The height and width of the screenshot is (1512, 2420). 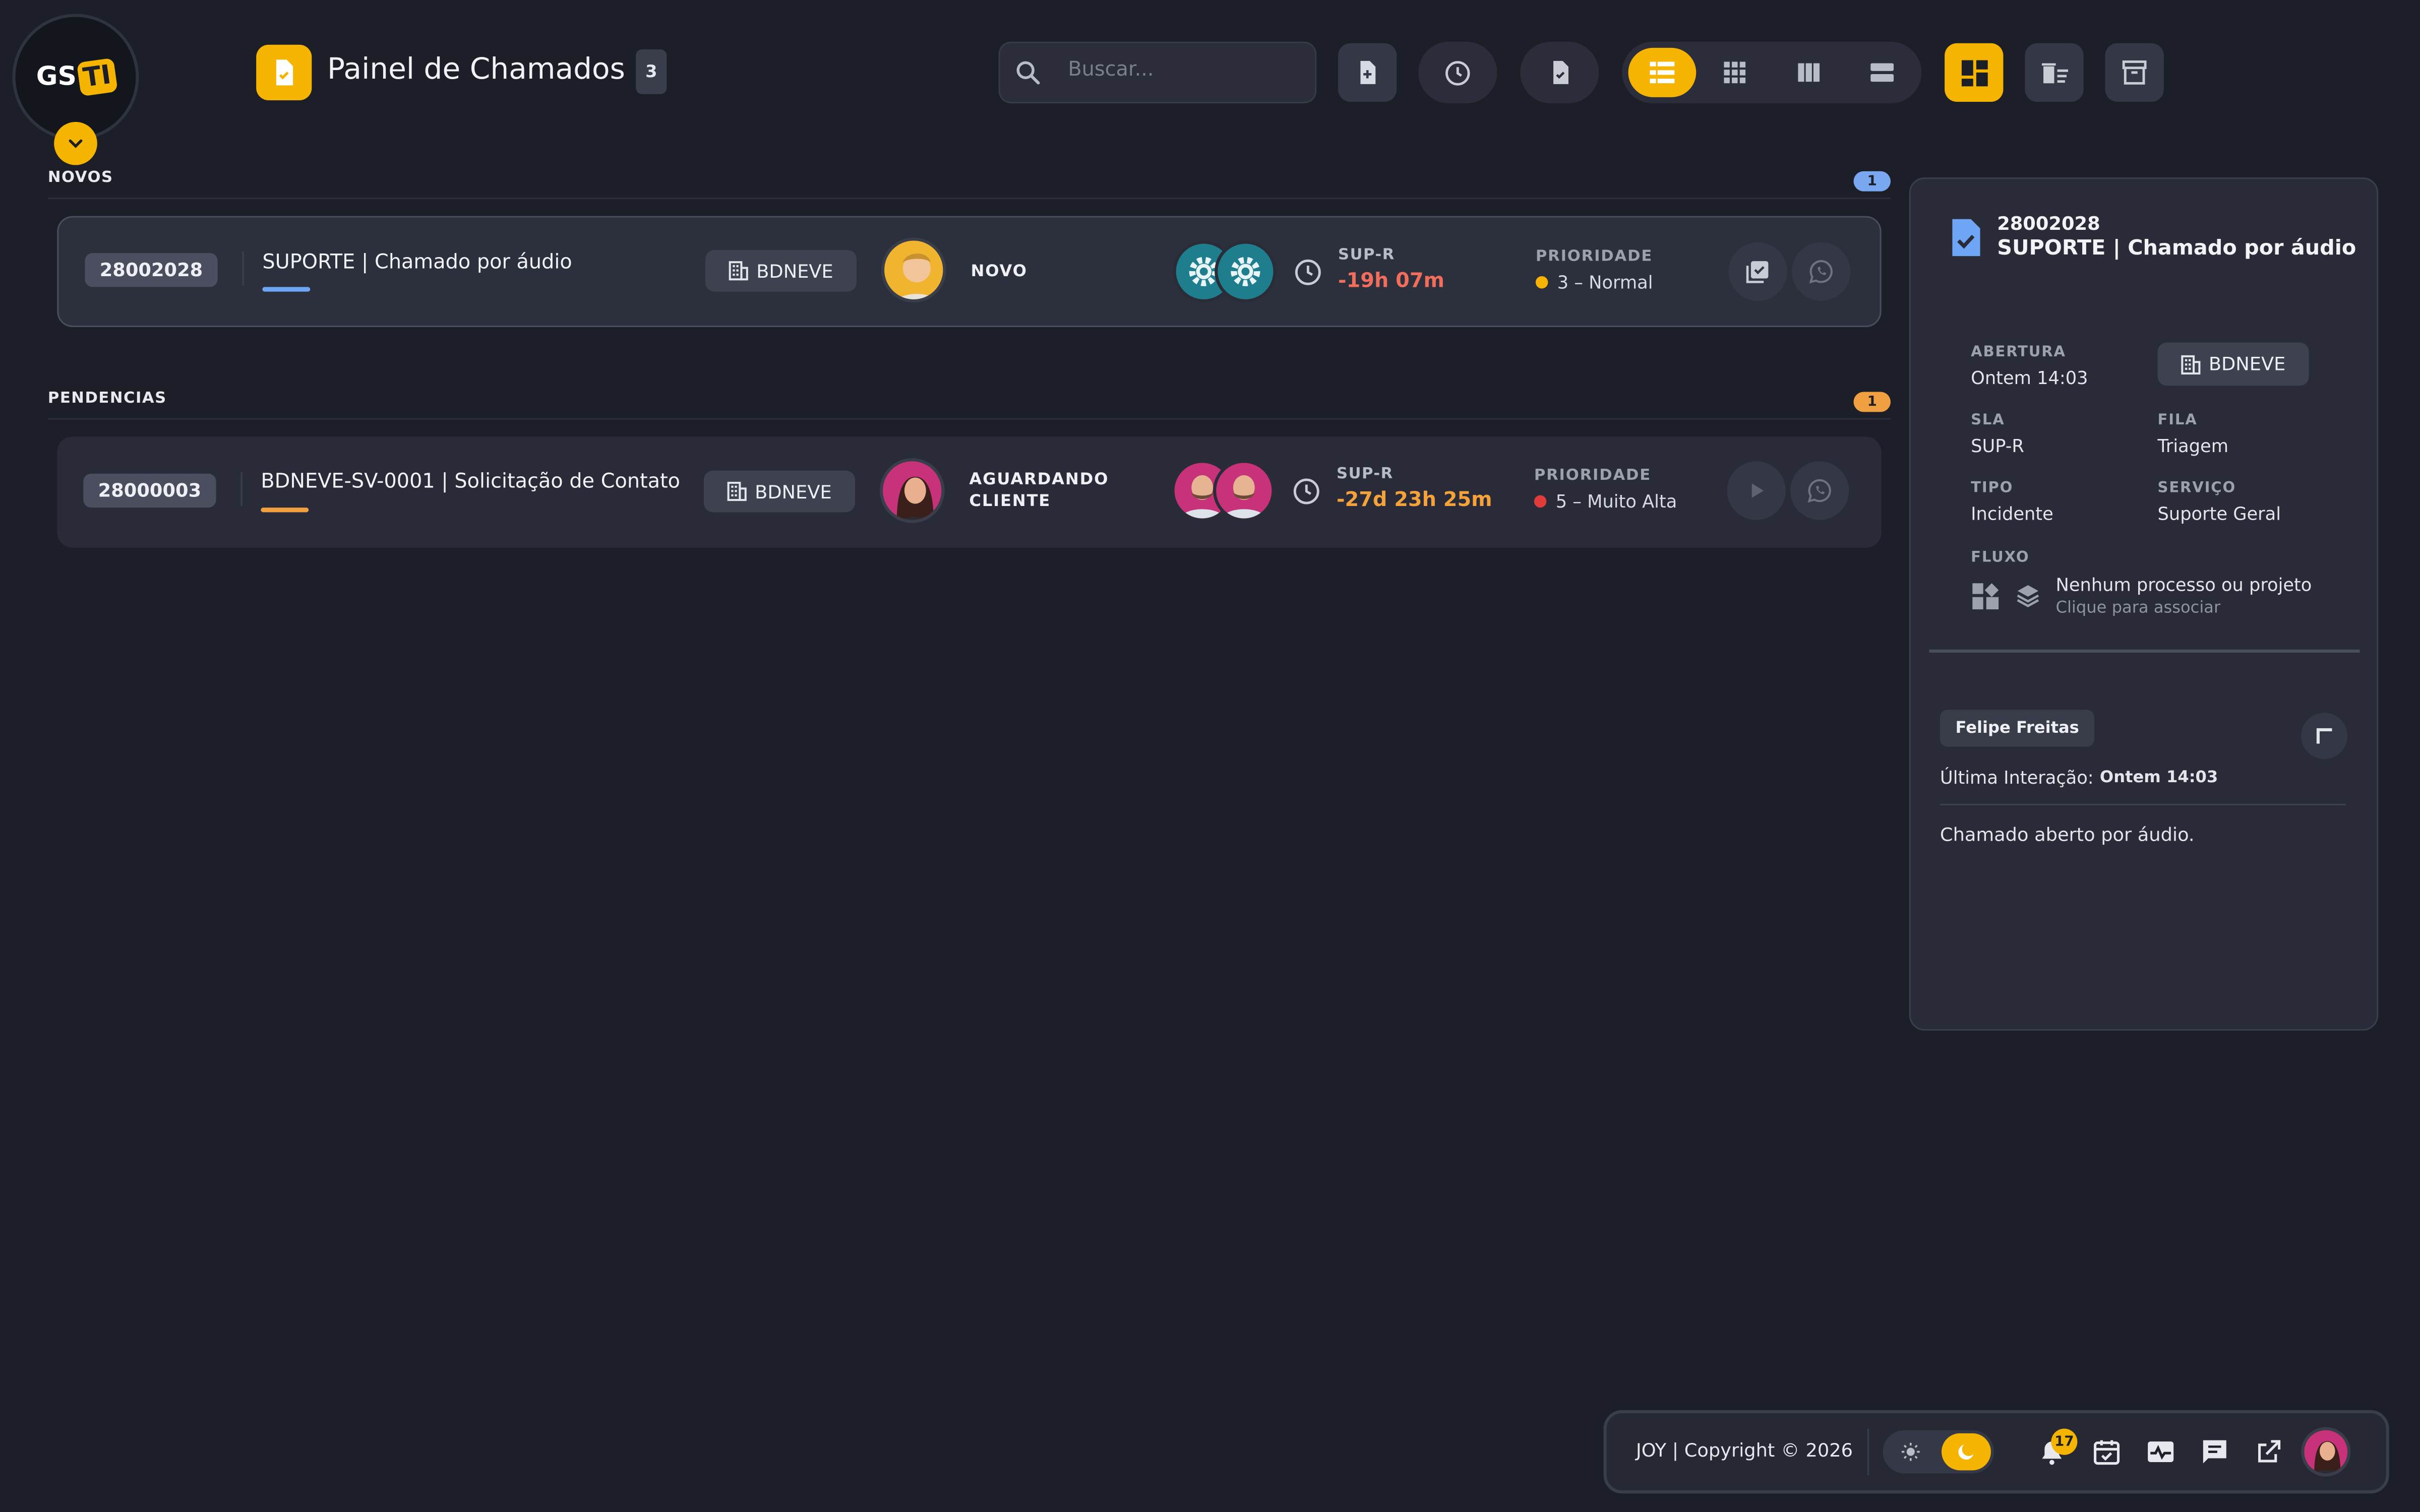 I want to click on new-ticket-icon, so click(x=1368, y=72).